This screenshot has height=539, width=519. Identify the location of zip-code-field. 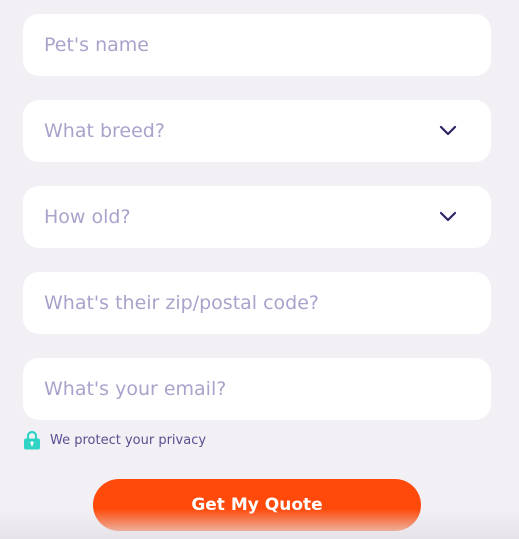
(257, 303).